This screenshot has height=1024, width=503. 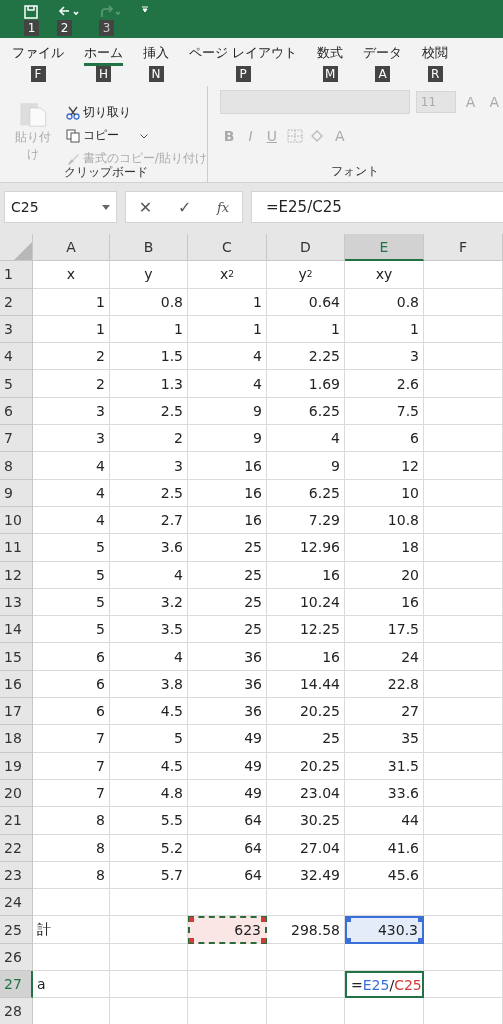 What do you see at coordinates (149, 384) in the screenshot?
I see `table-cell: 1.3` at bounding box center [149, 384].